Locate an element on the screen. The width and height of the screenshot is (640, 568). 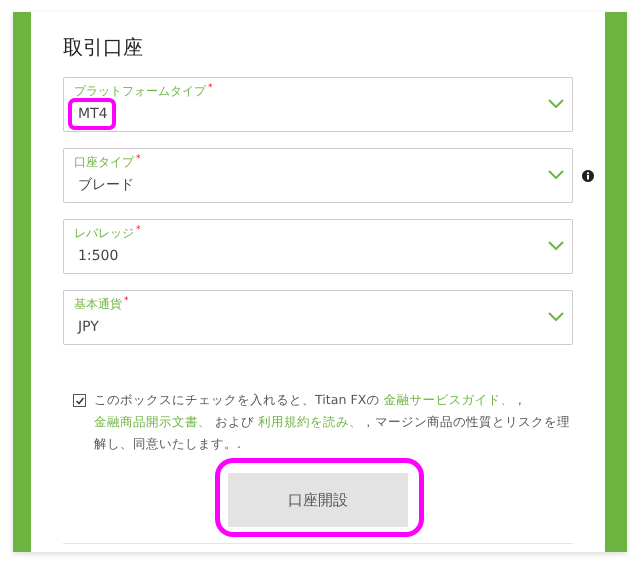
select-field: 口座タイプ * ブレード is located at coordinates (318, 175).